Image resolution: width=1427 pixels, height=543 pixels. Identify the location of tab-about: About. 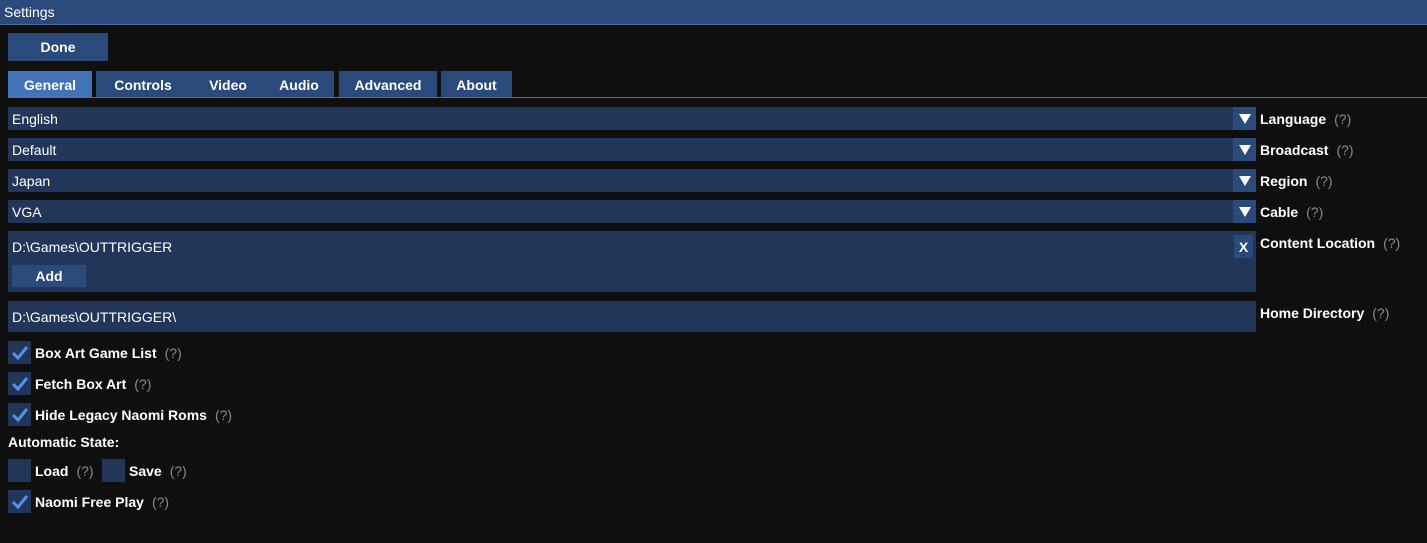
(476, 84).